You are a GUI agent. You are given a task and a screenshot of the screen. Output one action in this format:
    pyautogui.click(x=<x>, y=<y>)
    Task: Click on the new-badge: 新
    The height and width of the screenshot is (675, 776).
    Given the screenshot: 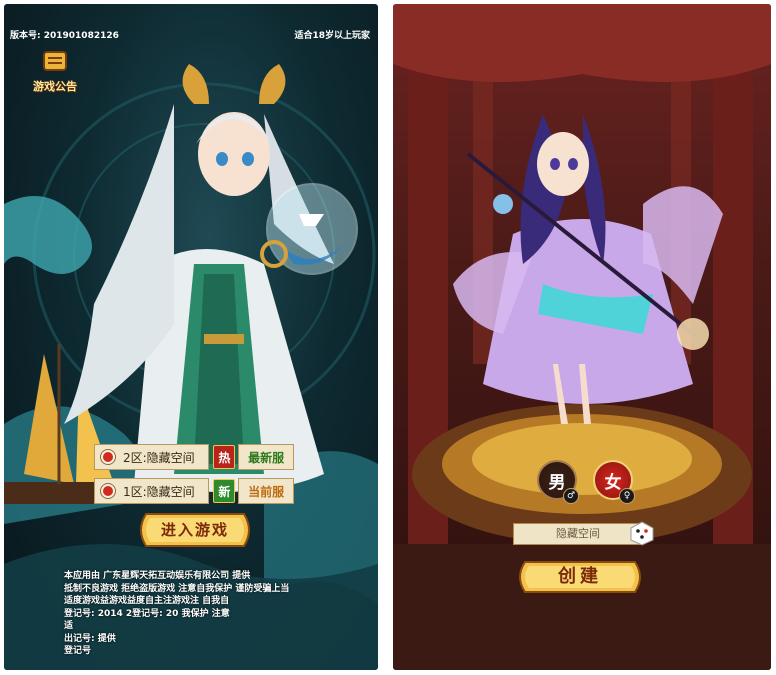 What is the action you would take?
    pyautogui.click(x=224, y=491)
    